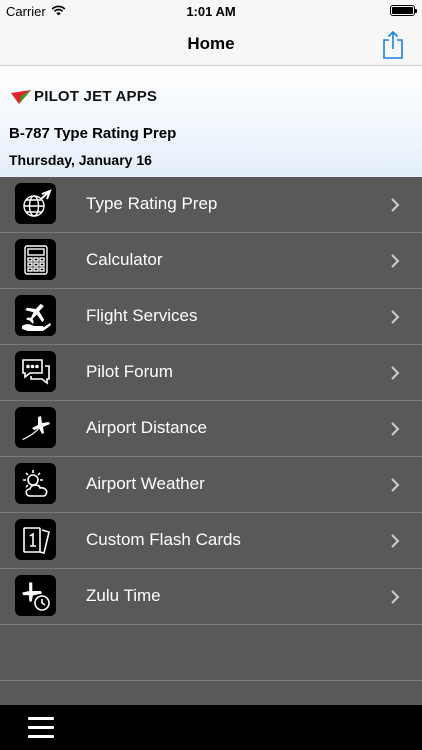 The image size is (422, 750). I want to click on menu-item-label: Pilot Forum, so click(129, 371).